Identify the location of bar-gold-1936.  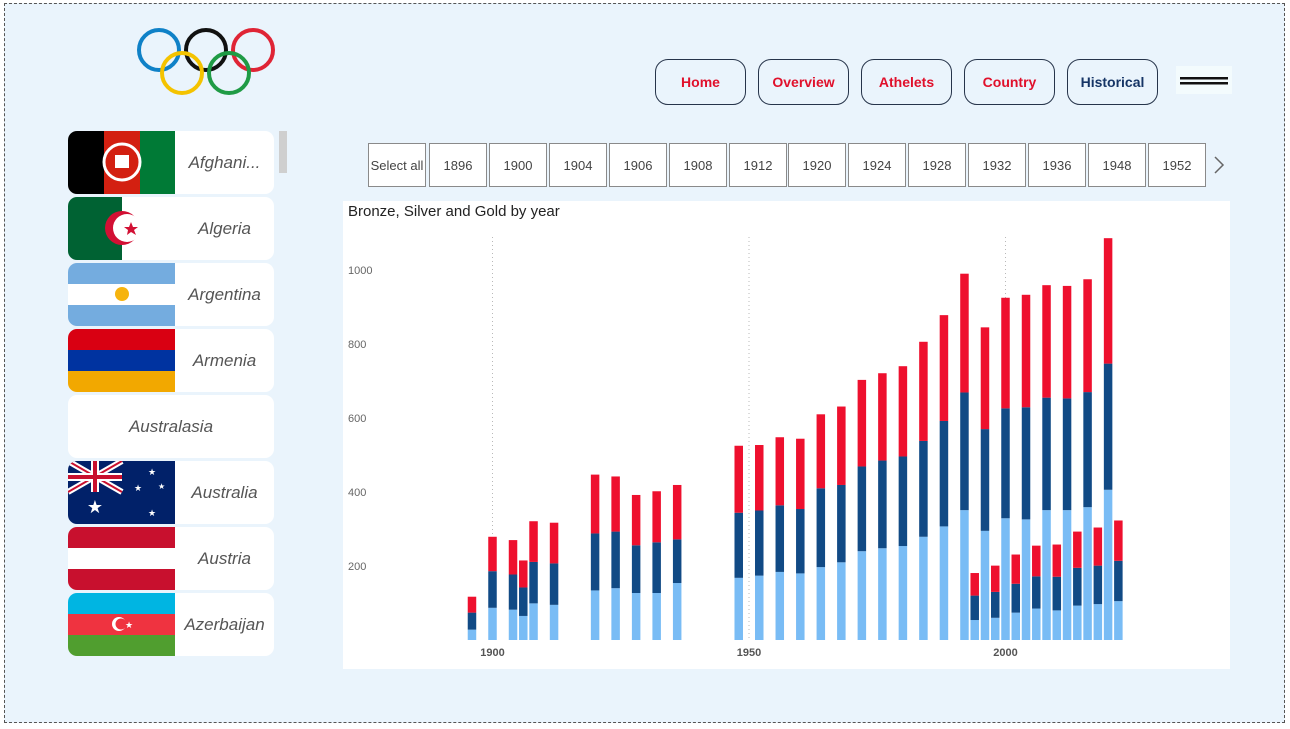
(677, 512).